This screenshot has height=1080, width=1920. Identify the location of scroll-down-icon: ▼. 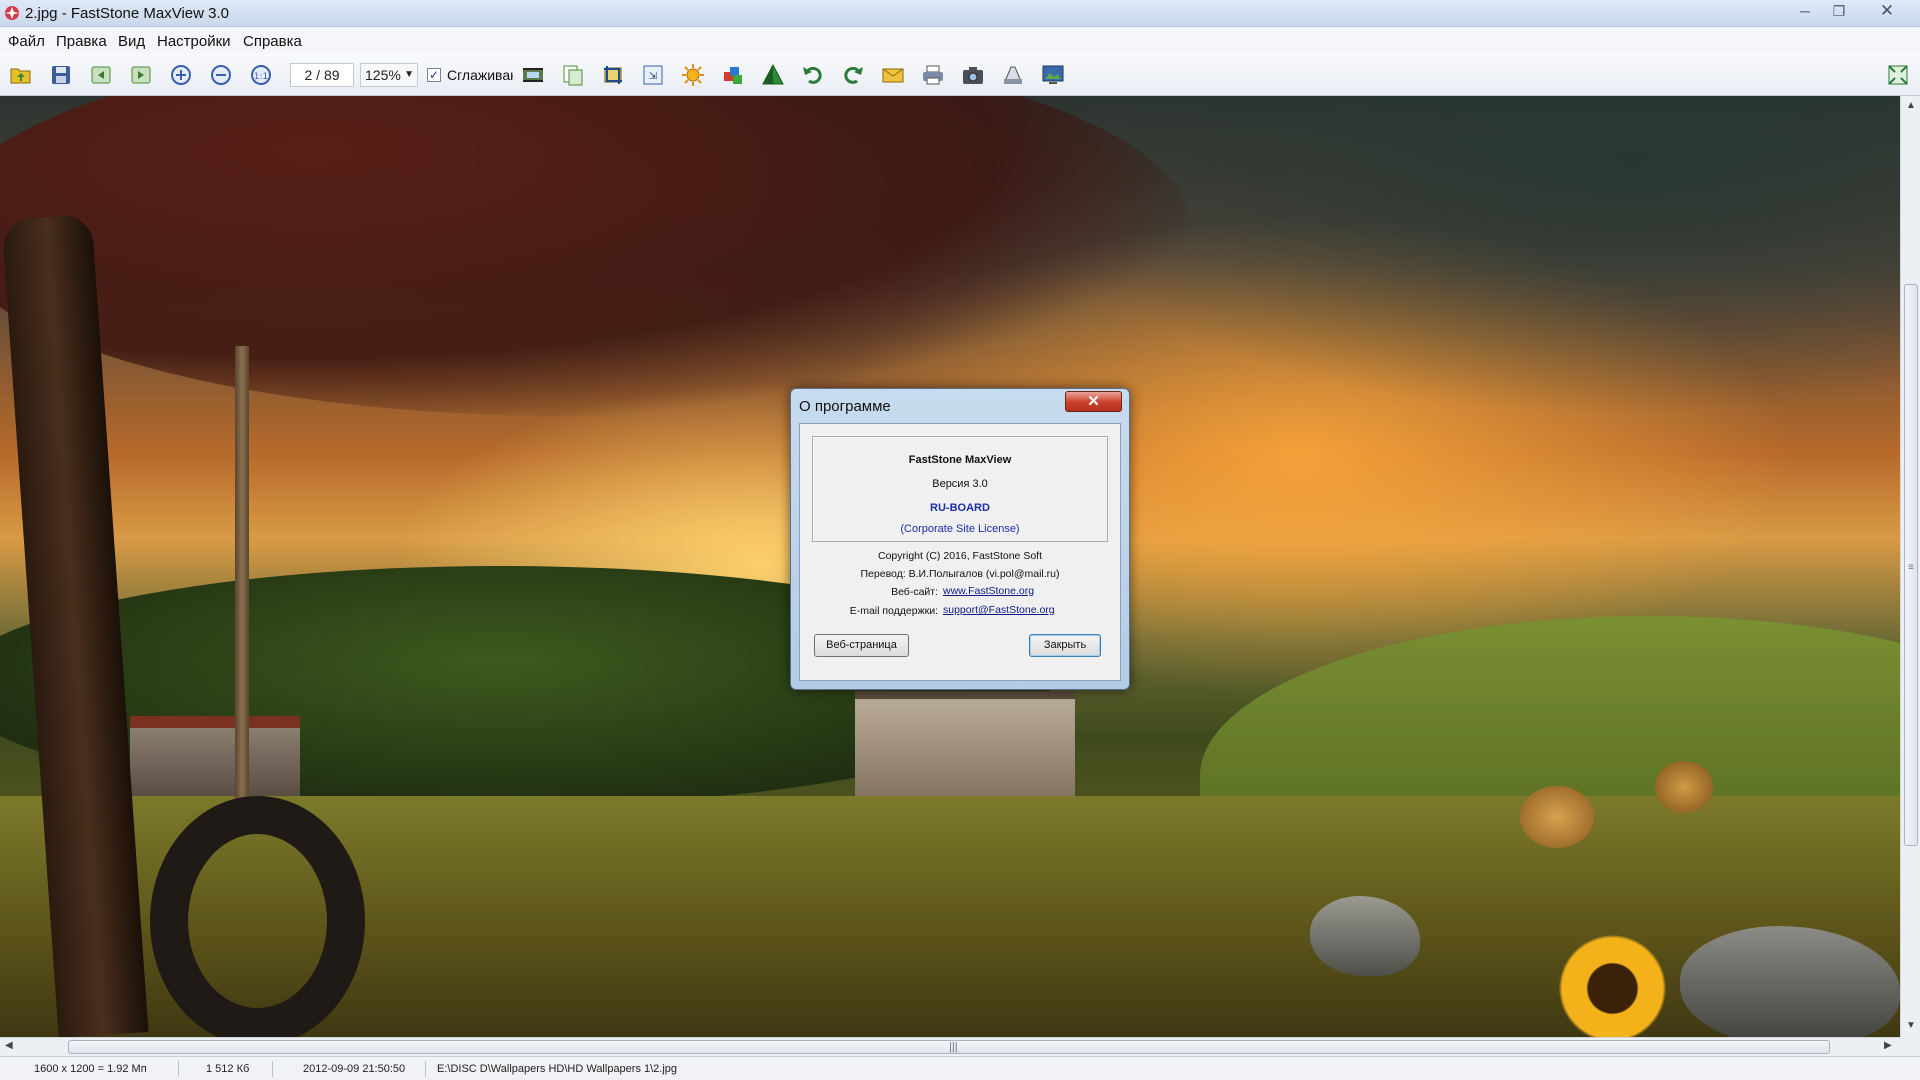
(1910, 1025).